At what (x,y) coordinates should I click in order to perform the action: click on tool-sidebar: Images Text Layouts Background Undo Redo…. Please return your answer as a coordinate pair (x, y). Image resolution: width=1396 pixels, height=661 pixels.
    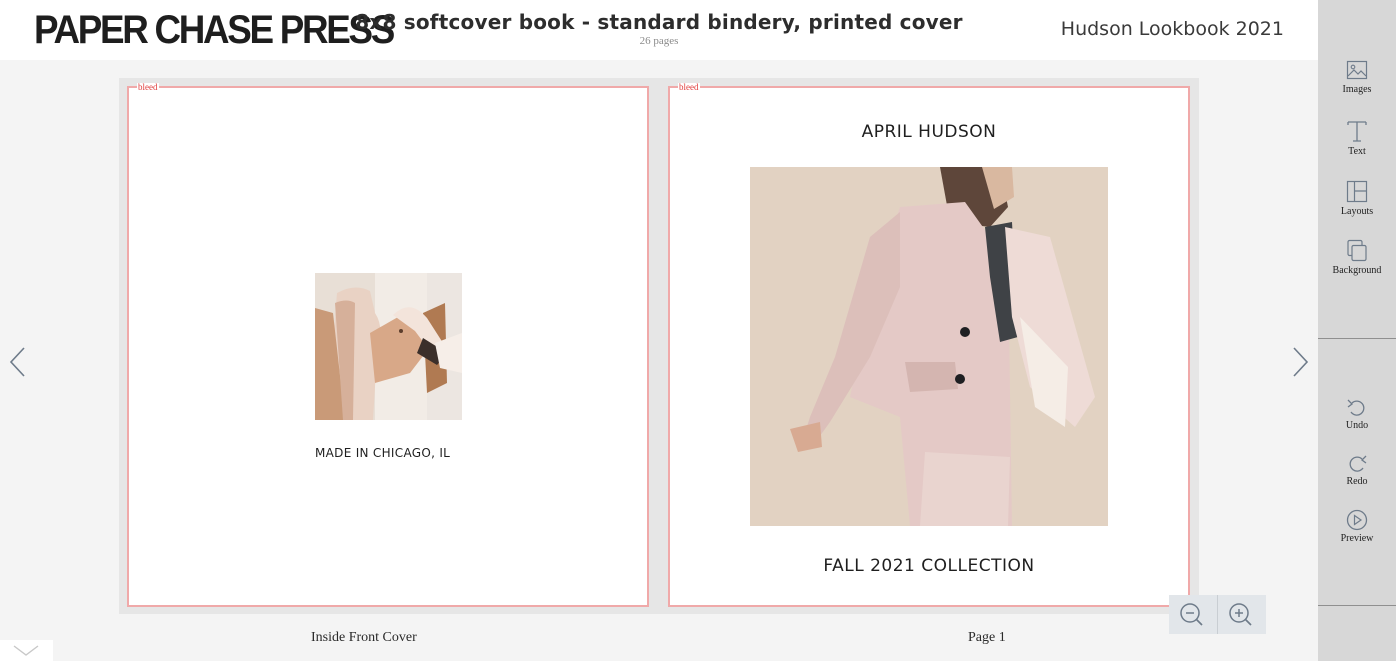
    Looking at the image, I should click on (1357, 330).